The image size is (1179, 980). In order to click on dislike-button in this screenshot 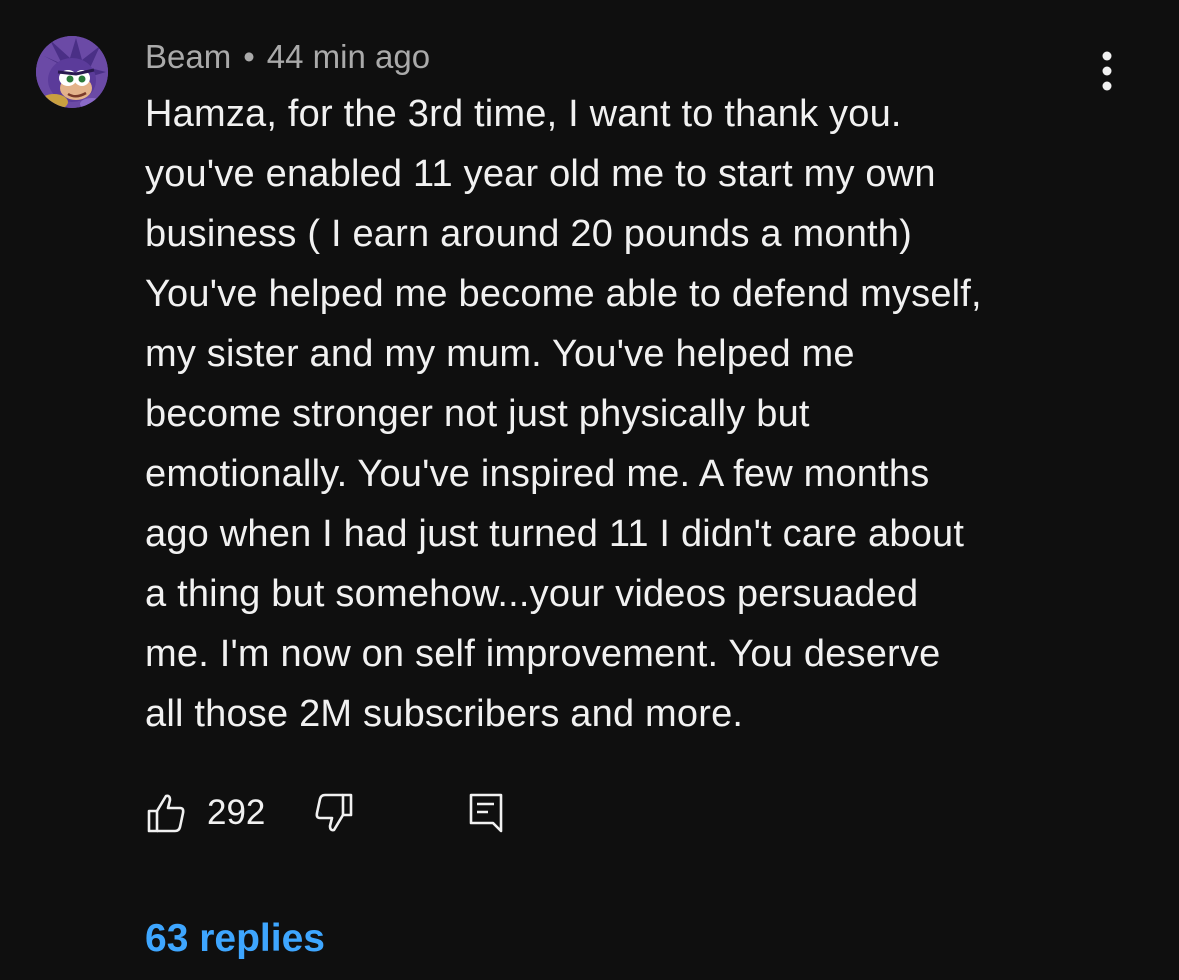, I will do `click(334, 813)`.